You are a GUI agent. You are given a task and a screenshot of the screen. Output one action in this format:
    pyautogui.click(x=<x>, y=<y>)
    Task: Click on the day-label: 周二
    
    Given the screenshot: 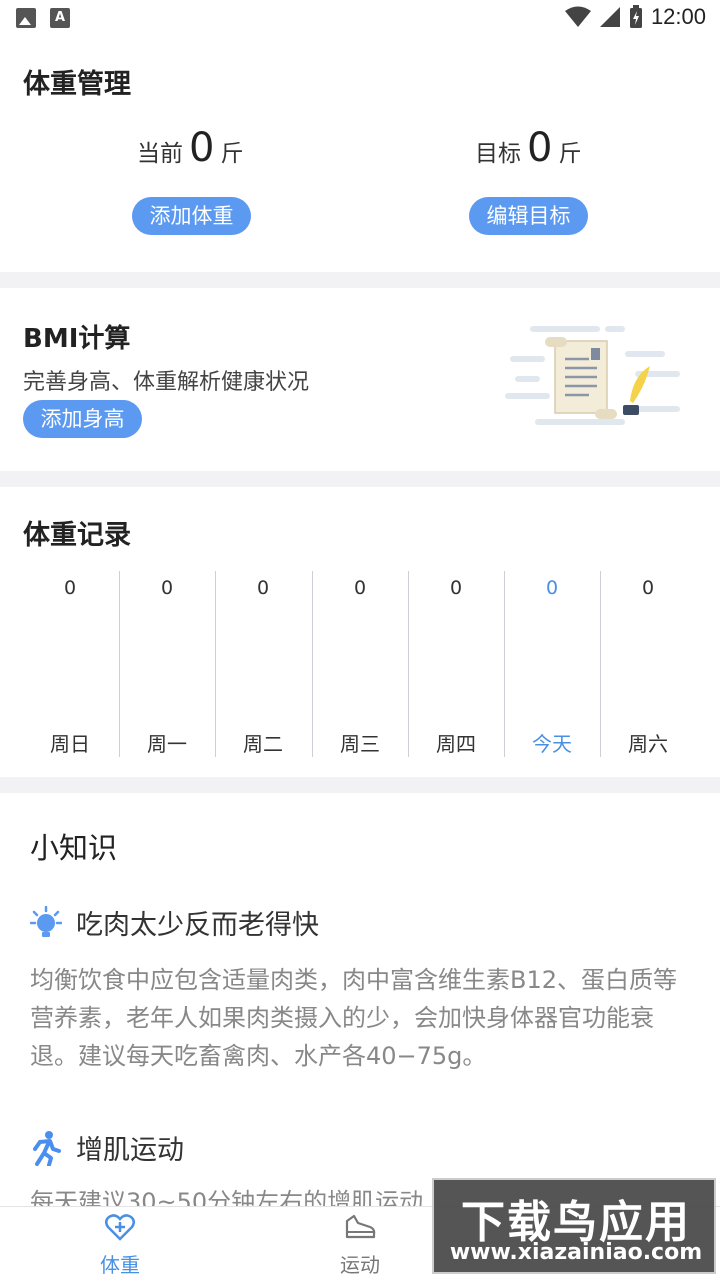 What is the action you would take?
    pyautogui.click(x=263, y=744)
    